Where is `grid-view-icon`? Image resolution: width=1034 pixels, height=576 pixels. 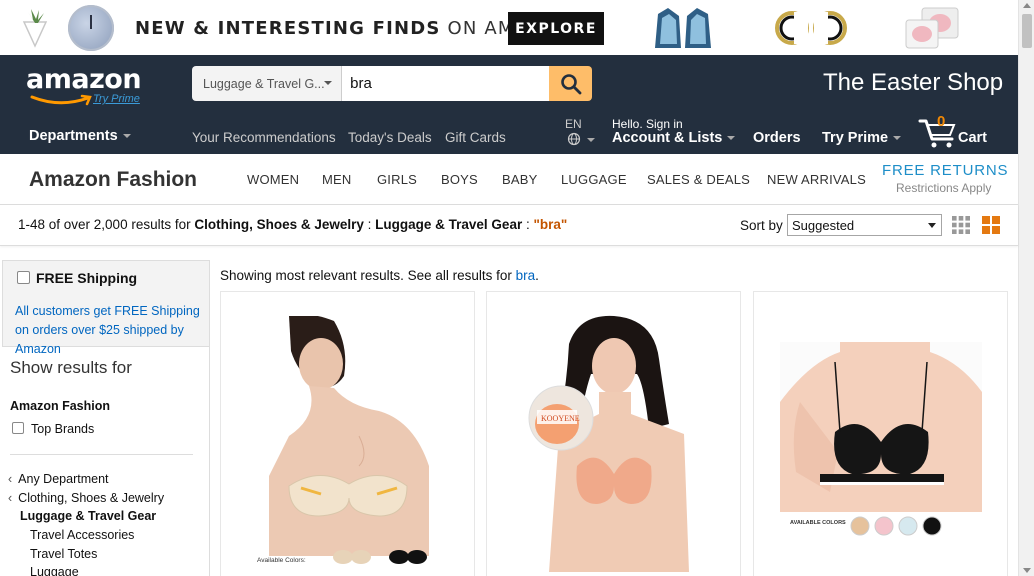
grid-view-icon is located at coordinates (961, 225).